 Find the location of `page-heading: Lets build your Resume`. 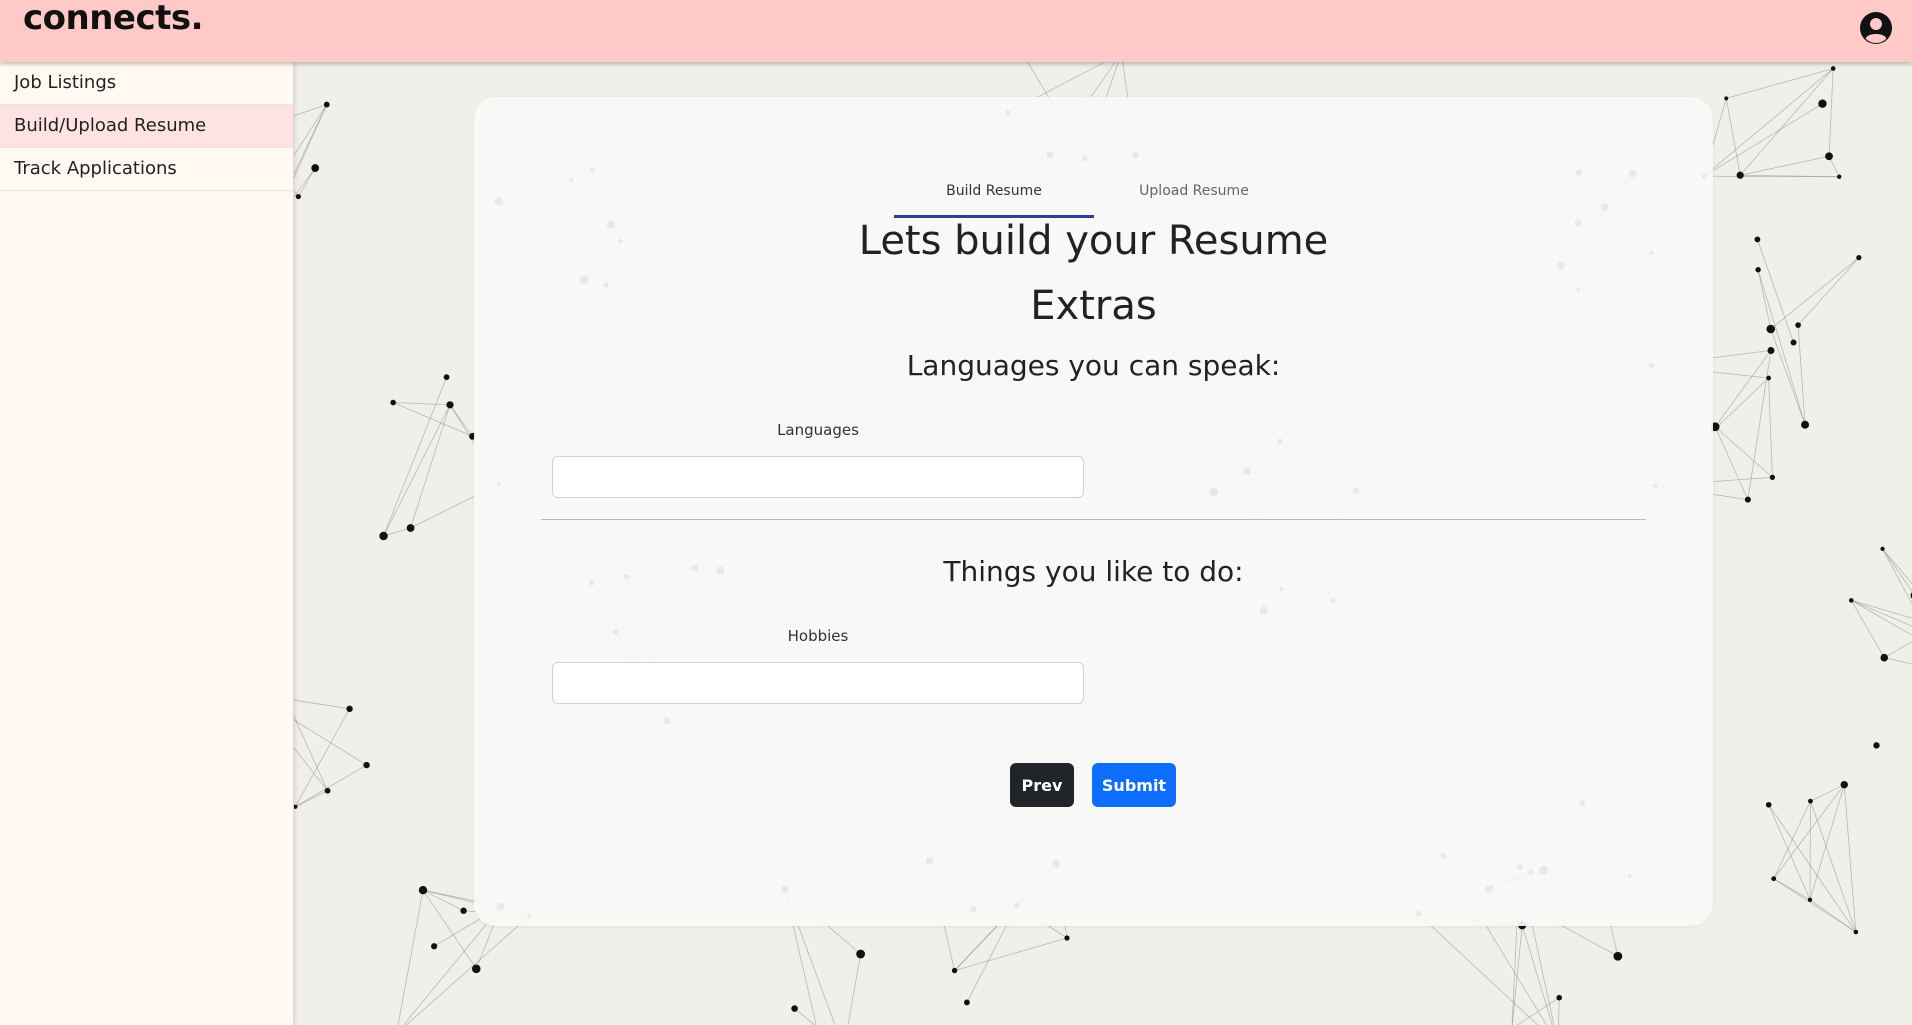

page-heading: Lets build your Resume is located at coordinates (1093, 241).